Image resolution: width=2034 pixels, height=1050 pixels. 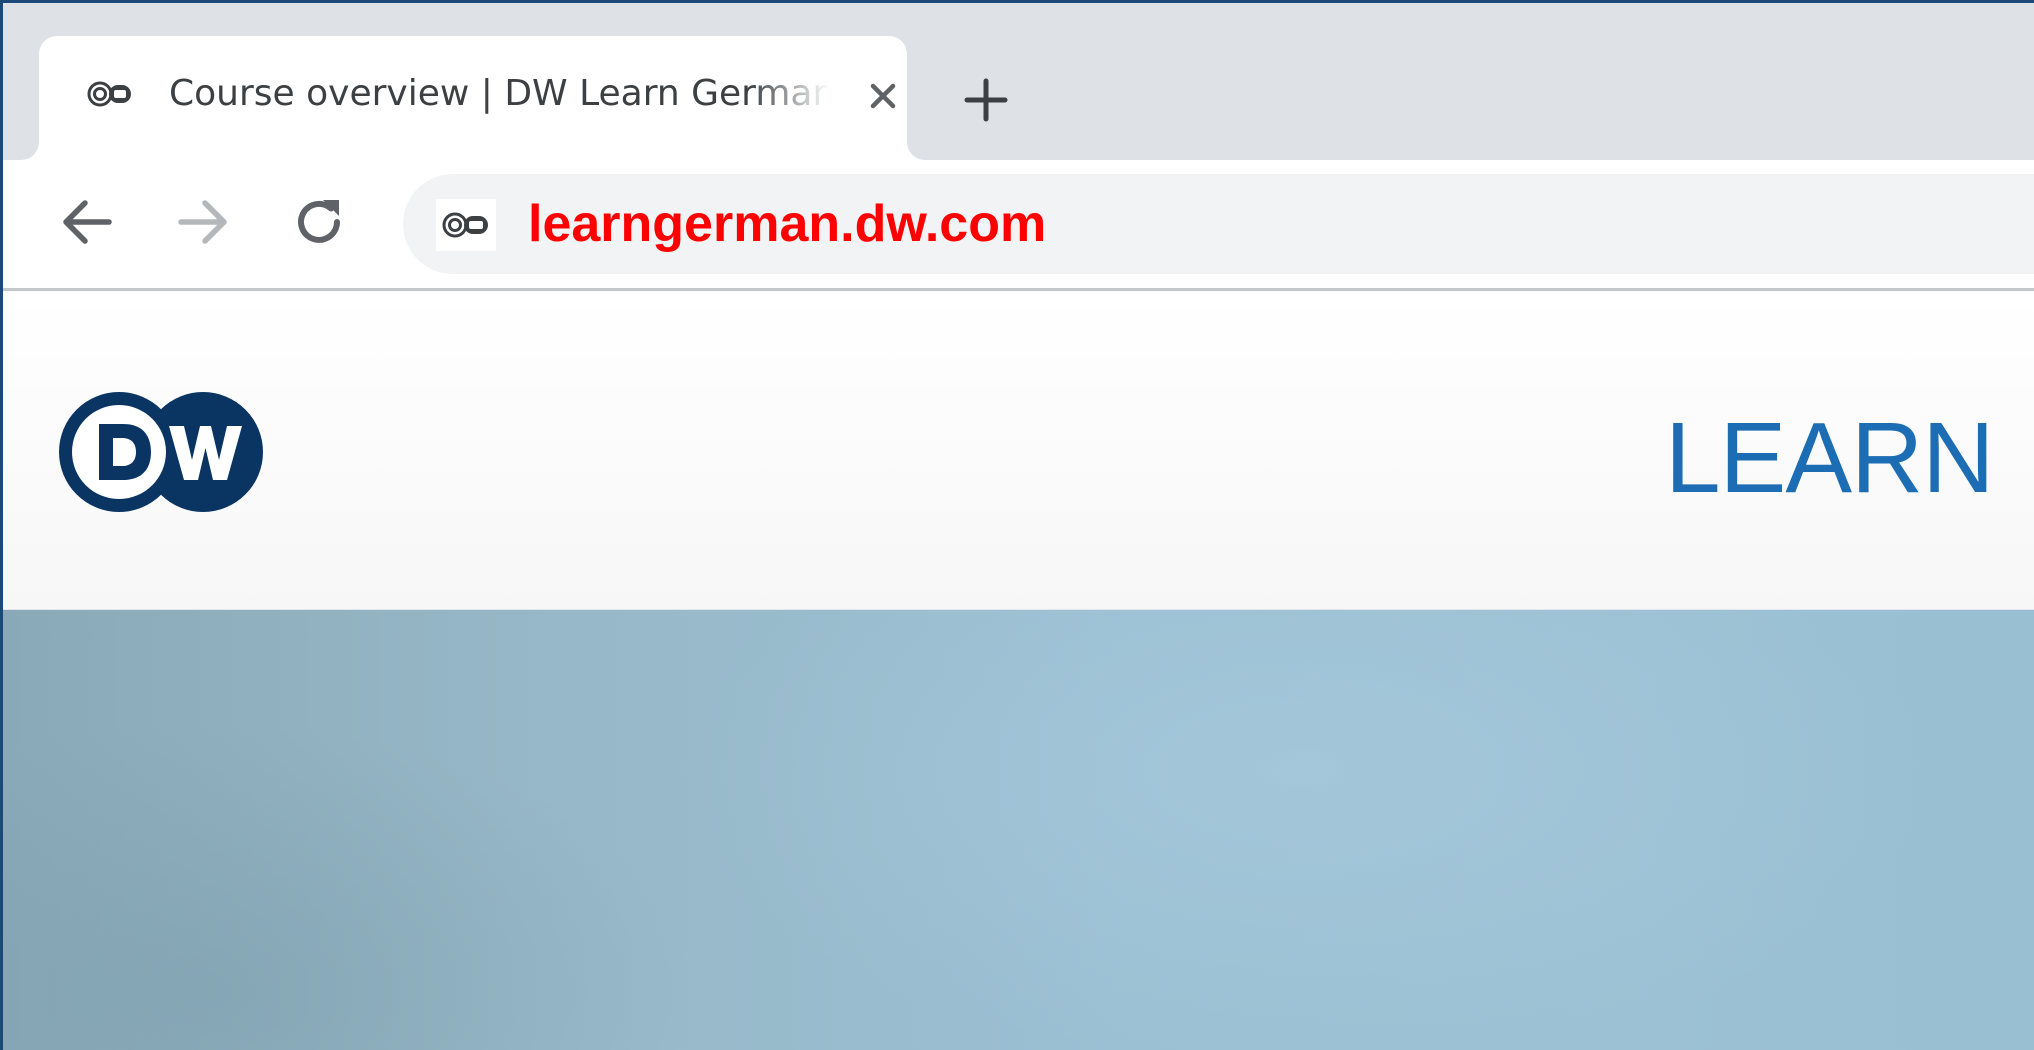 I want to click on close-icon, so click(x=883, y=96).